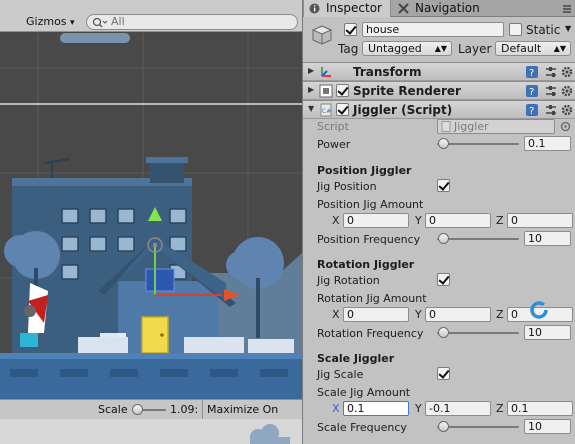  What do you see at coordinates (458, 220) in the screenshot?
I see `position-y-field: 0` at bounding box center [458, 220].